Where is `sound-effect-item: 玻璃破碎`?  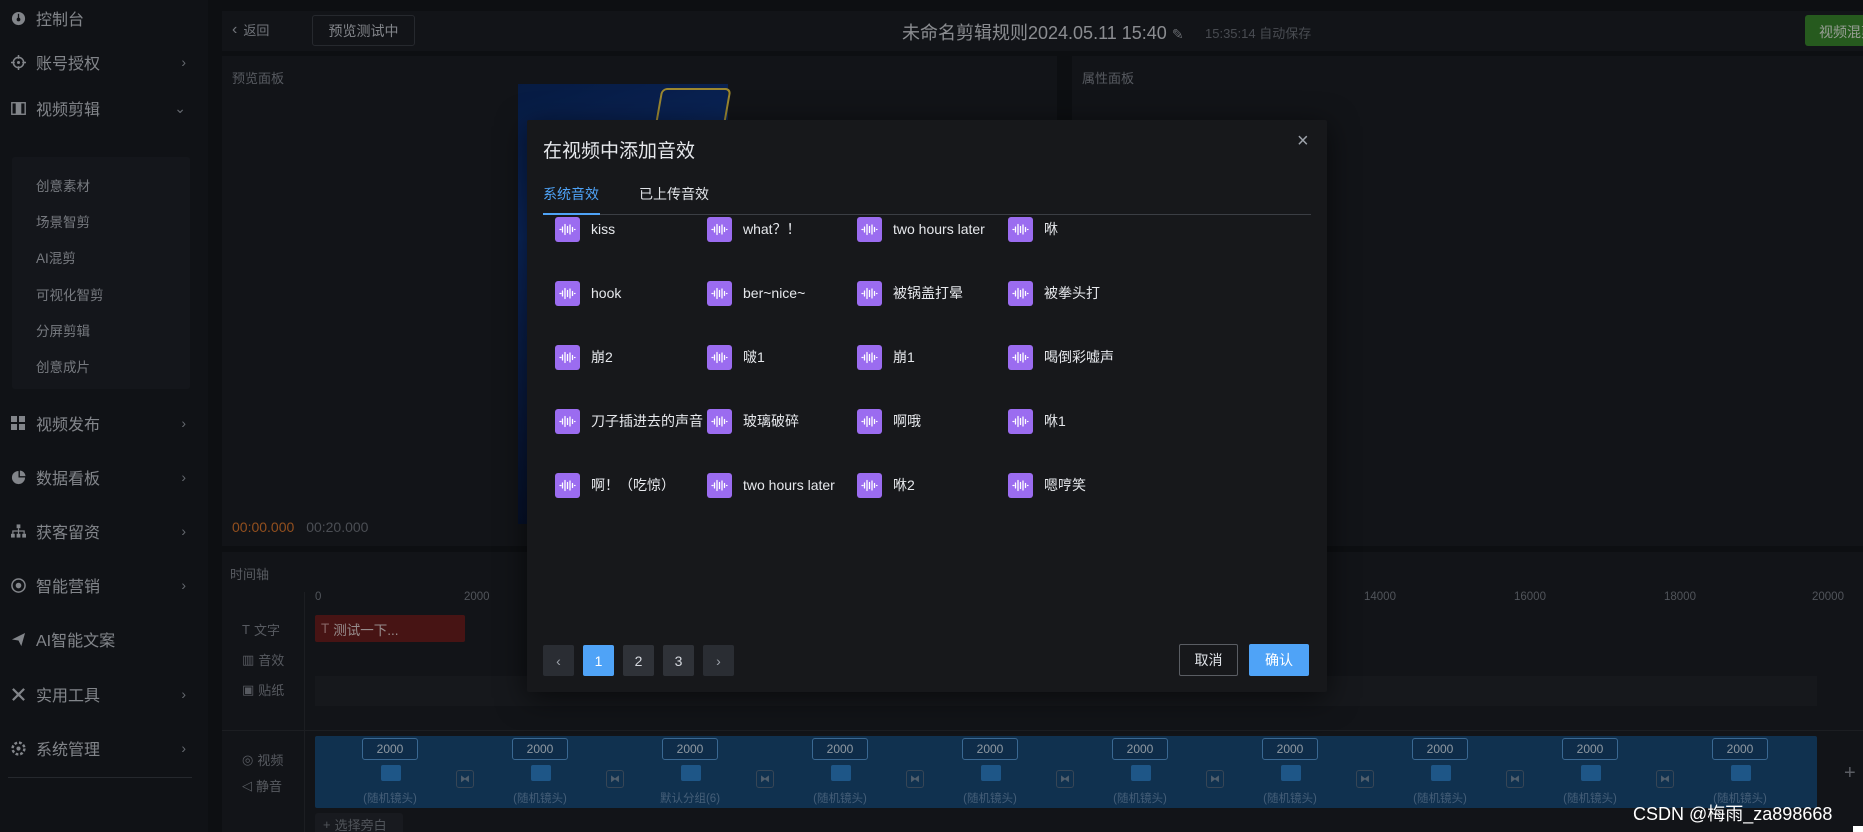
sound-effect-item: 玻璃破碎 is located at coordinates (753, 421).